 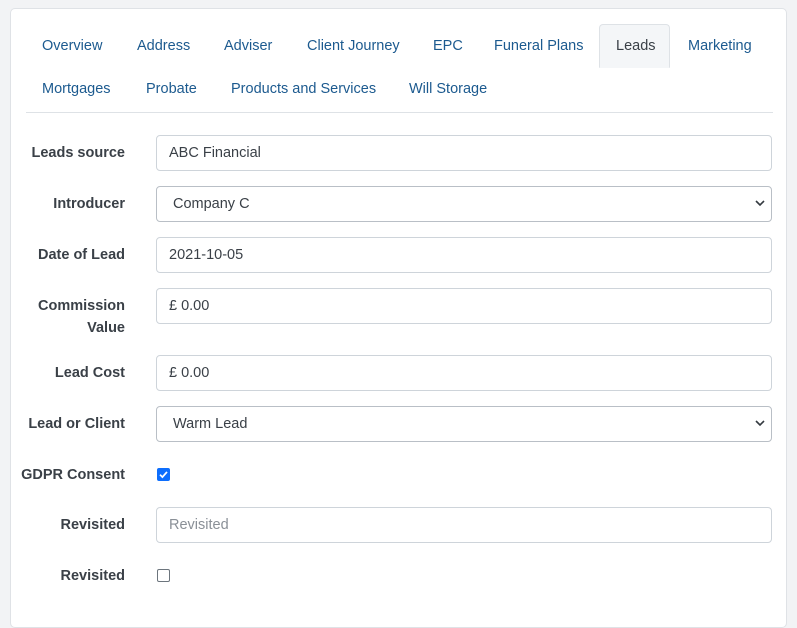 I want to click on lead-or-client-label: Lead or Client, so click(x=76, y=424).